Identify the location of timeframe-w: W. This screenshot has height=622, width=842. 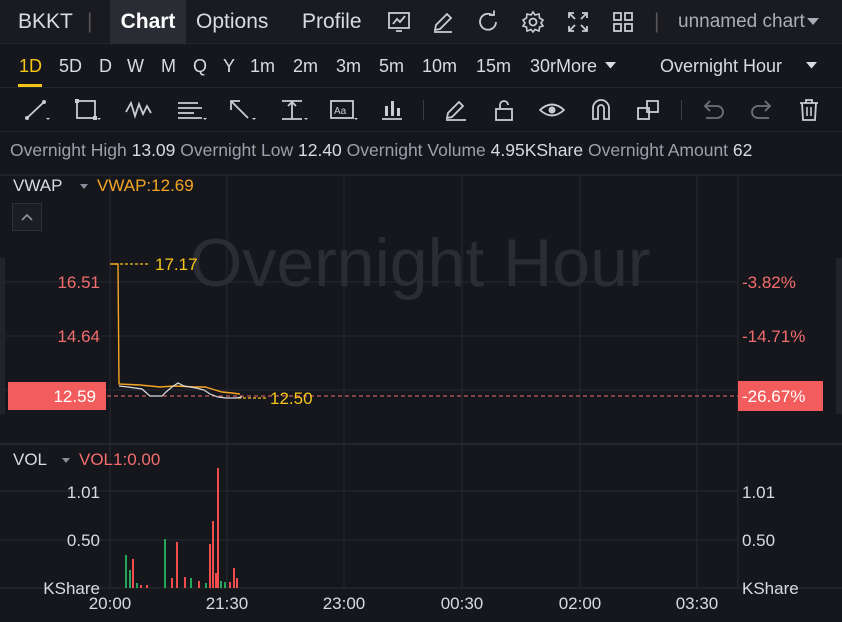
(135, 66).